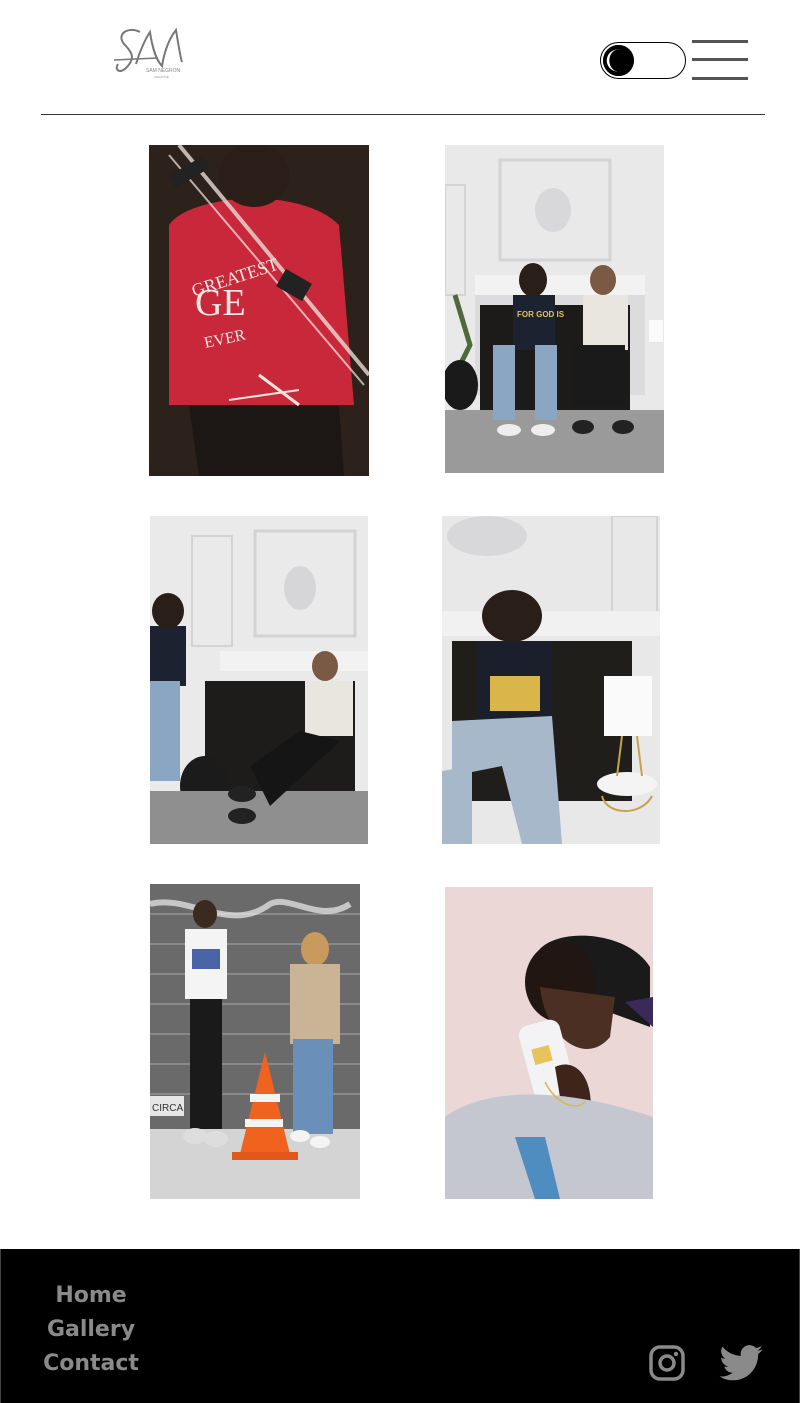 This screenshot has height=1403, width=800. I want to click on theme-toggle, so click(643, 60).